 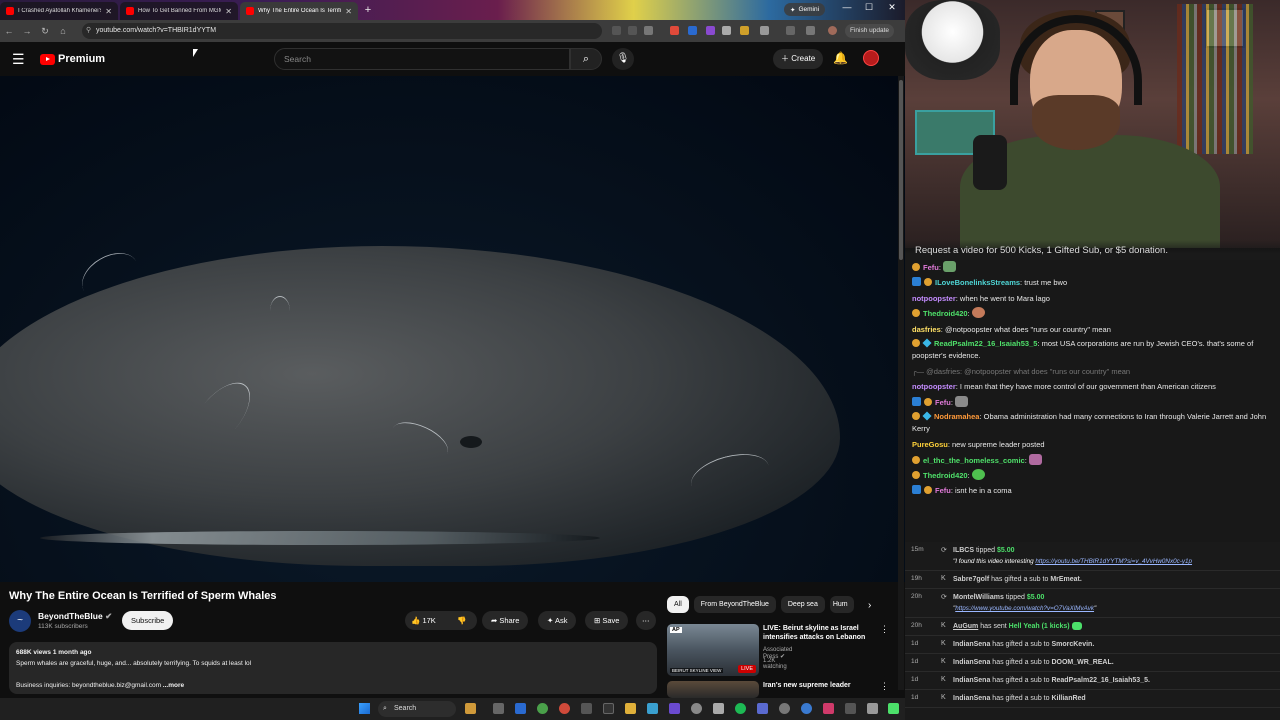 I want to click on channel-name: BeyondTheBlue ✔, so click(x=75, y=616).